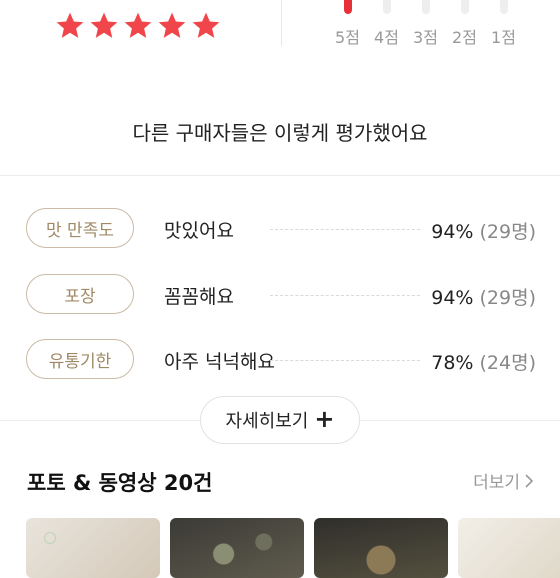 The height and width of the screenshot is (578, 560). What do you see at coordinates (219, 362) in the screenshot?
I see `summary-desc: 아주 넉넉해요` at bounding box center [219, 362].